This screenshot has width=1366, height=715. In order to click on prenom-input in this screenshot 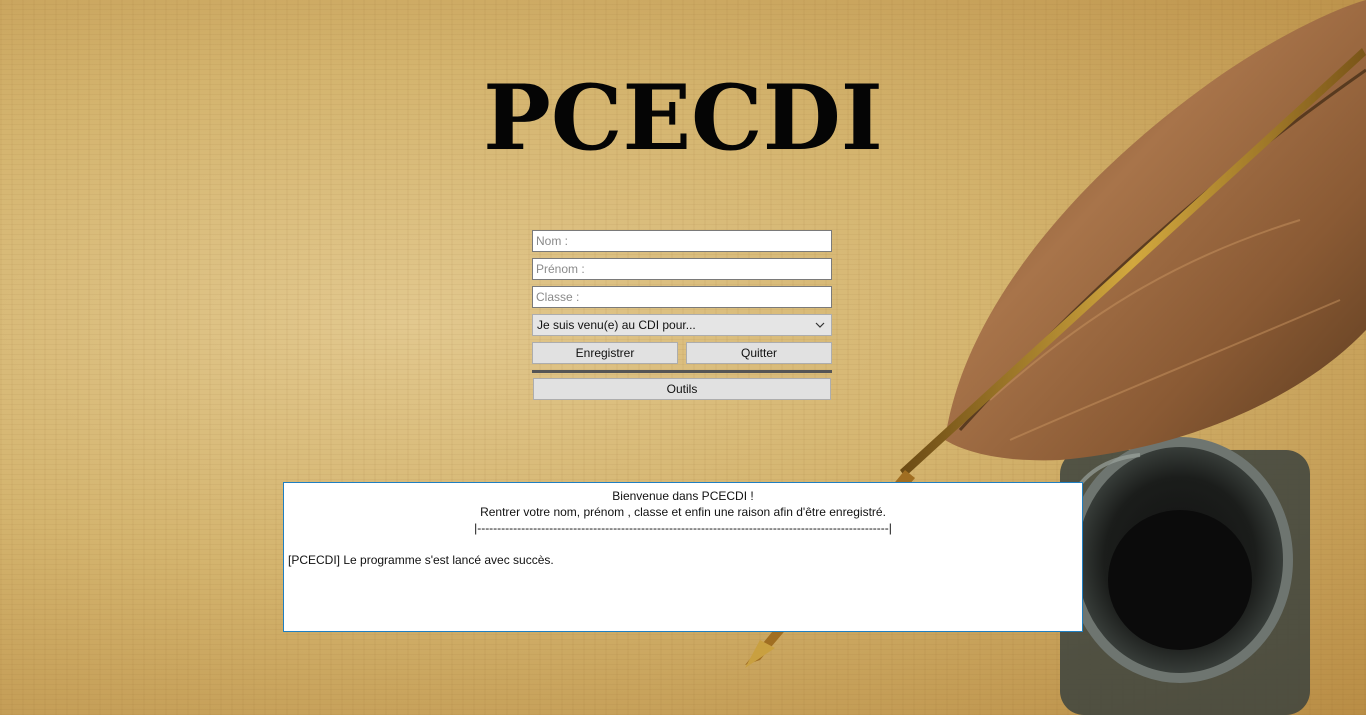, I will do `click(682, 269)`.